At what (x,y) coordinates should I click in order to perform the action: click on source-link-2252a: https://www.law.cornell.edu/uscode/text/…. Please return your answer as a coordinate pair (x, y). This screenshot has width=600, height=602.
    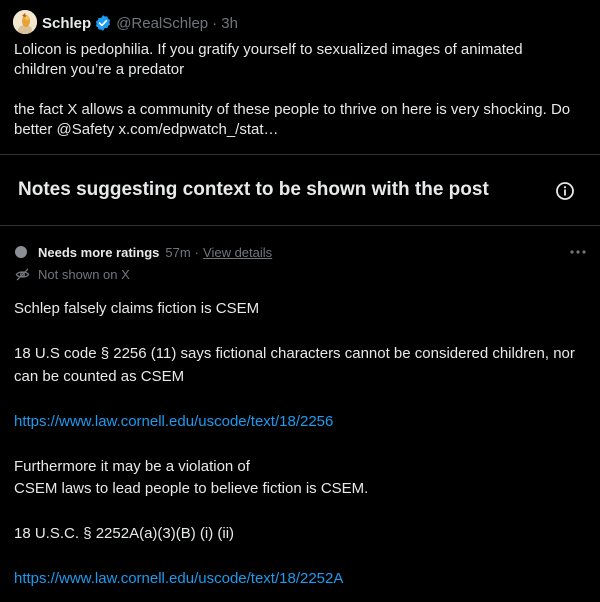
    Looking at the image, I should click on (178, 578).